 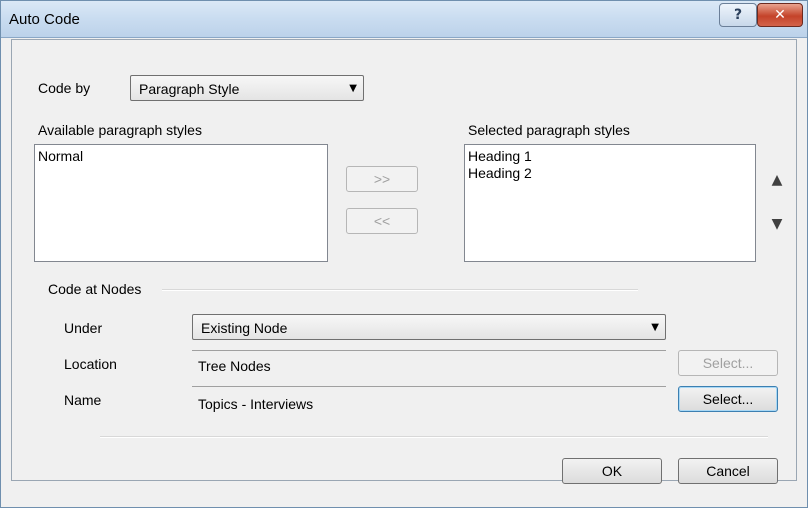 I want to click on footer-divider, so click(x=434, y=437).